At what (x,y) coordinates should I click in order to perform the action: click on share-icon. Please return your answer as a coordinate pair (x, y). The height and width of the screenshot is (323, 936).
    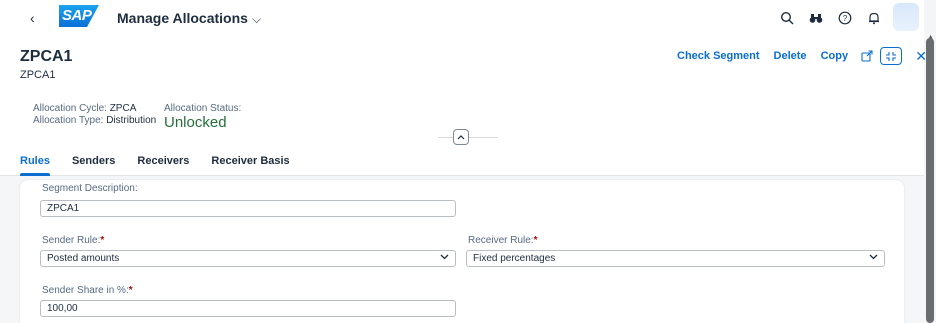
    Looking at the image, I should click on (867, 56).